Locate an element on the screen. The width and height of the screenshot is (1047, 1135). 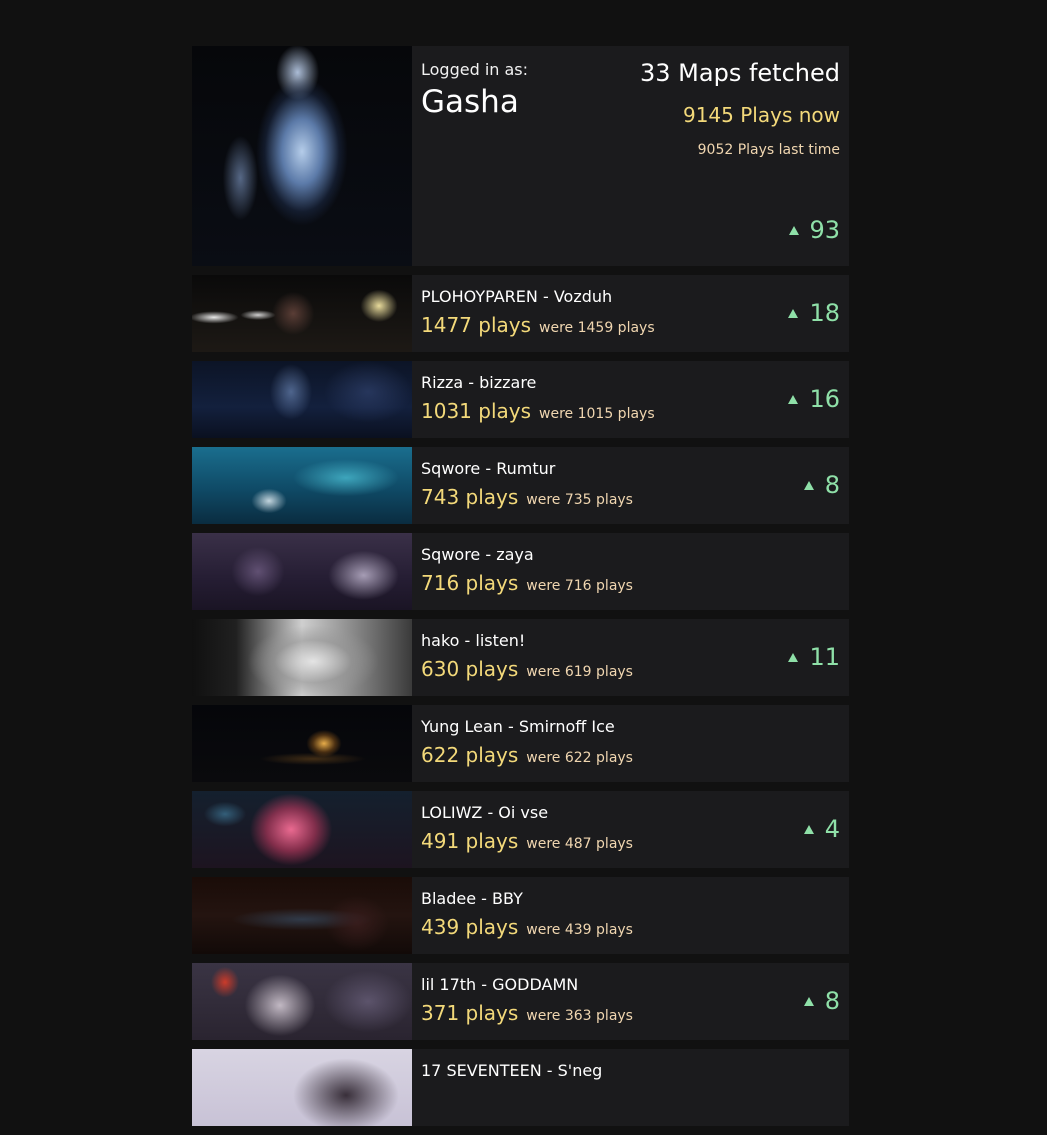
map-row: Bladee - BBY 439 plays were 439 plays is located at coordinates (520, 915).